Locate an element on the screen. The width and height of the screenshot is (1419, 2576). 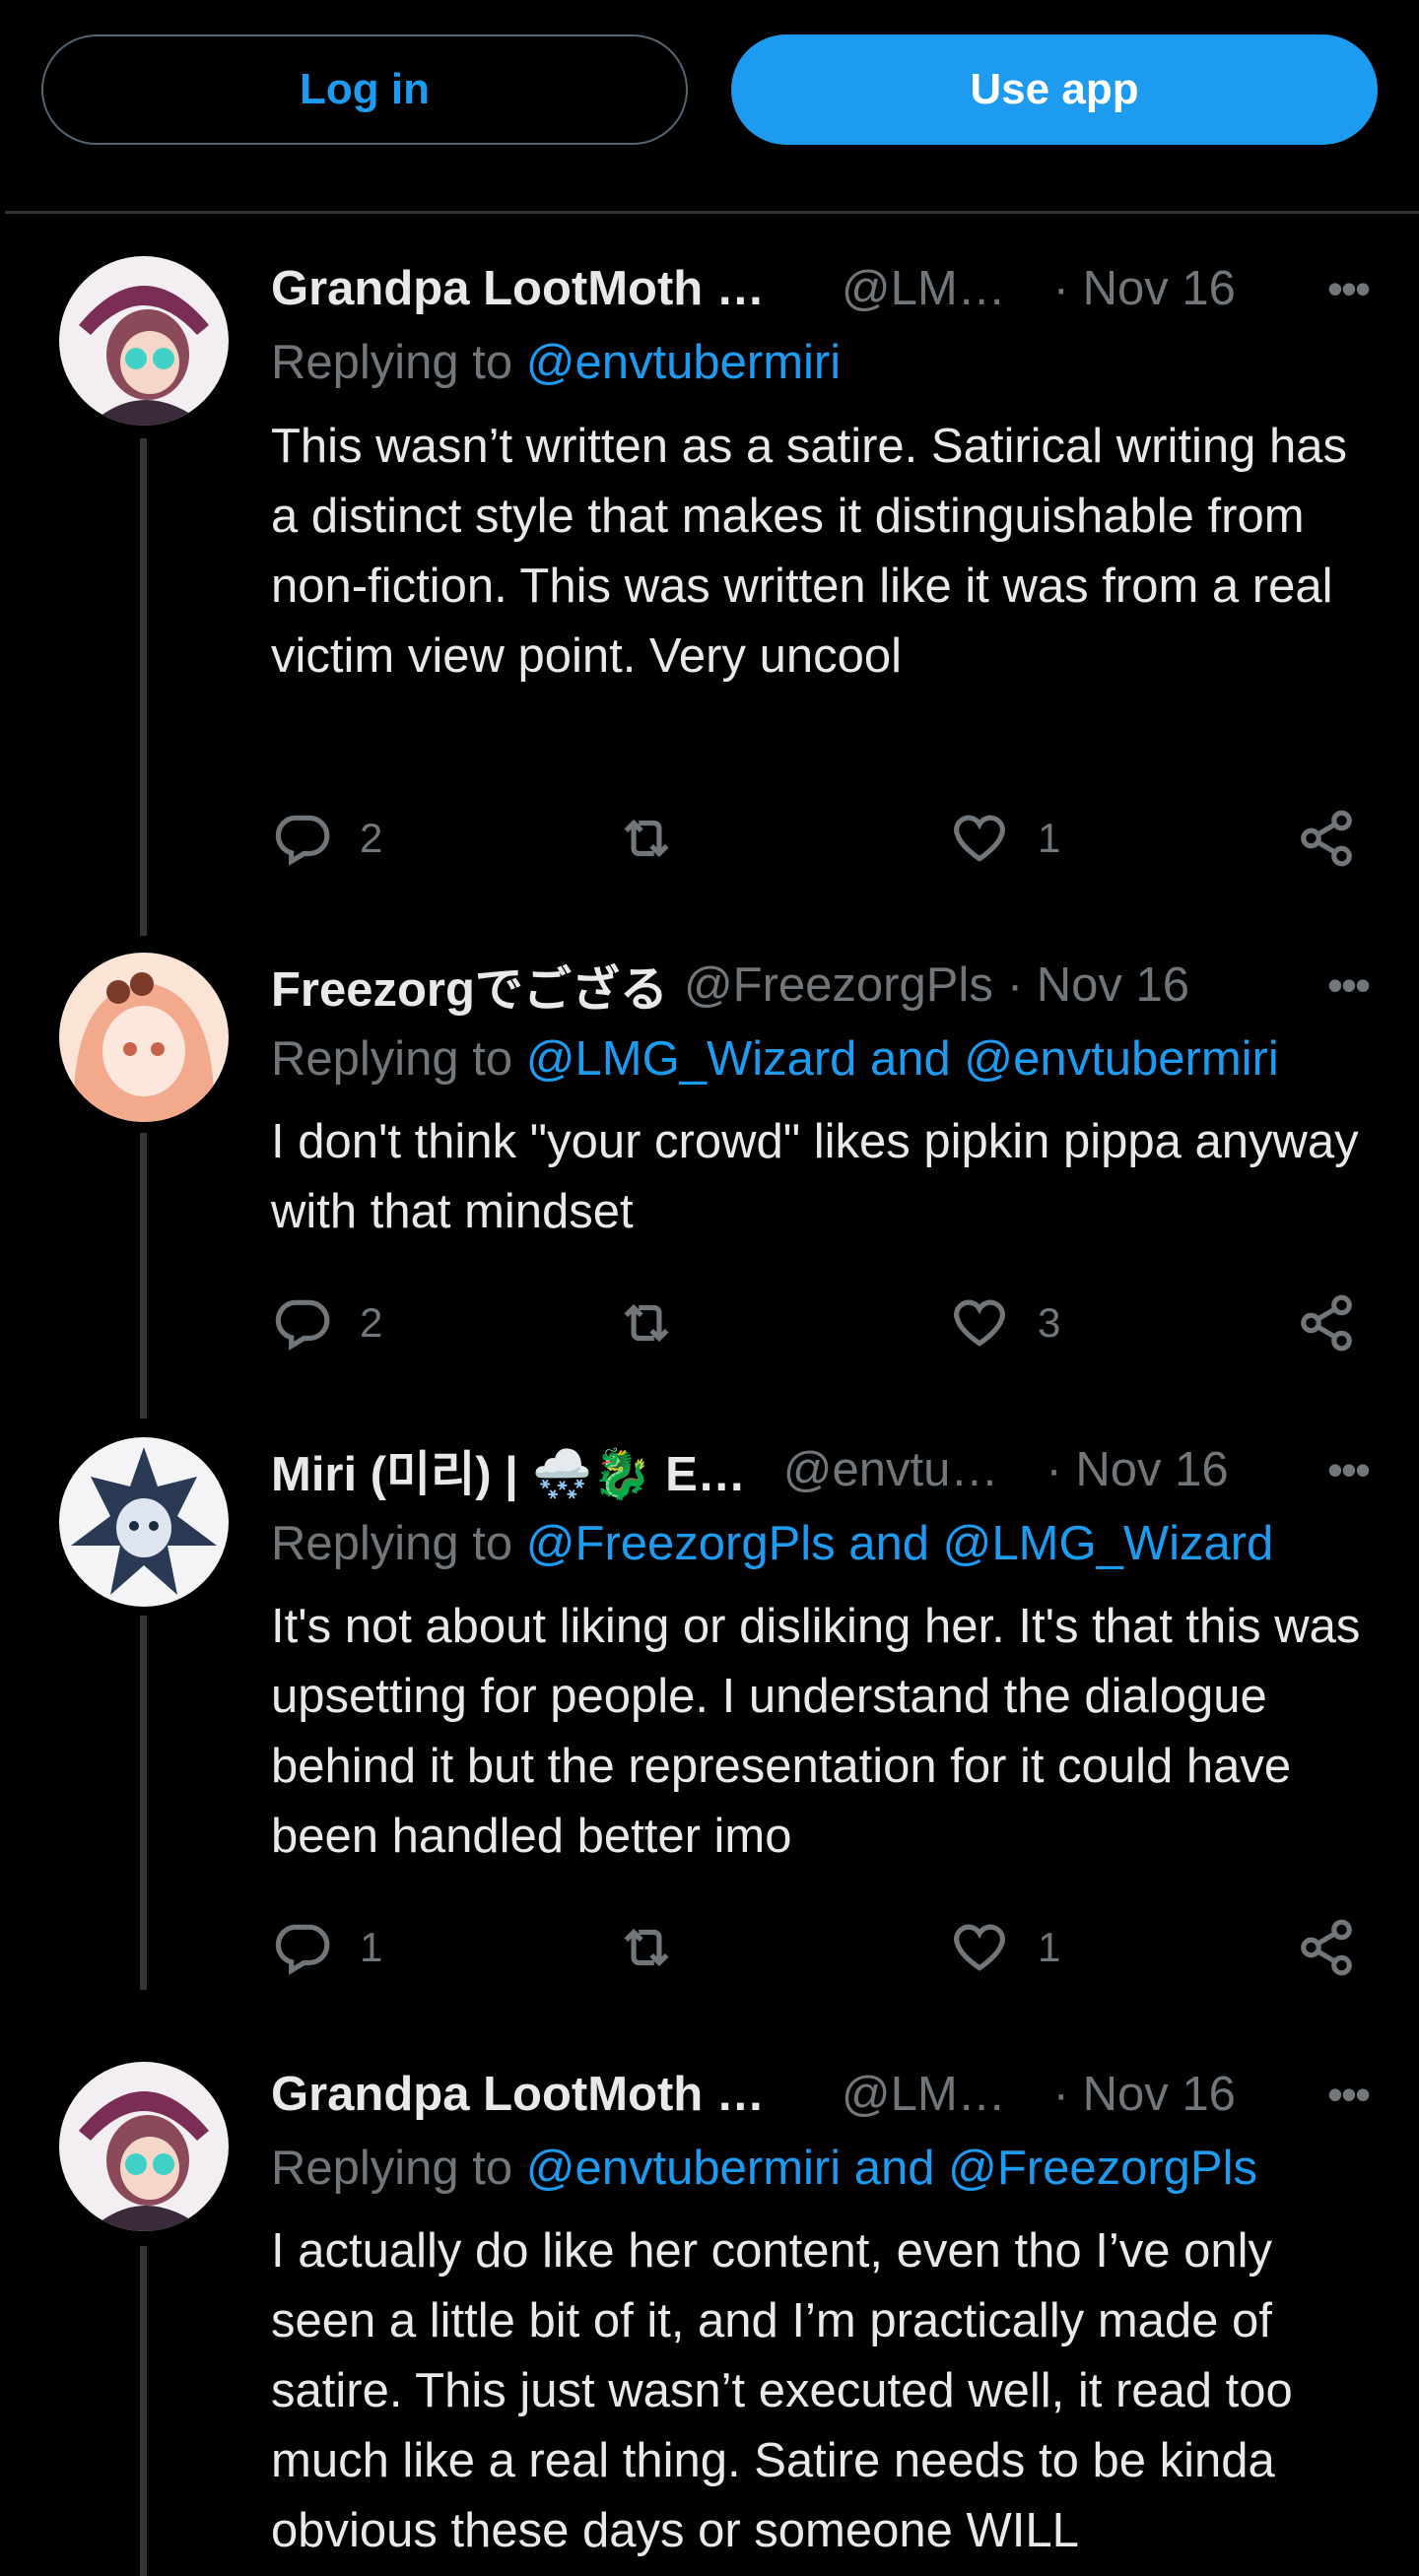
tweet-actions: 2 1 is located at coordinates (818, 839).